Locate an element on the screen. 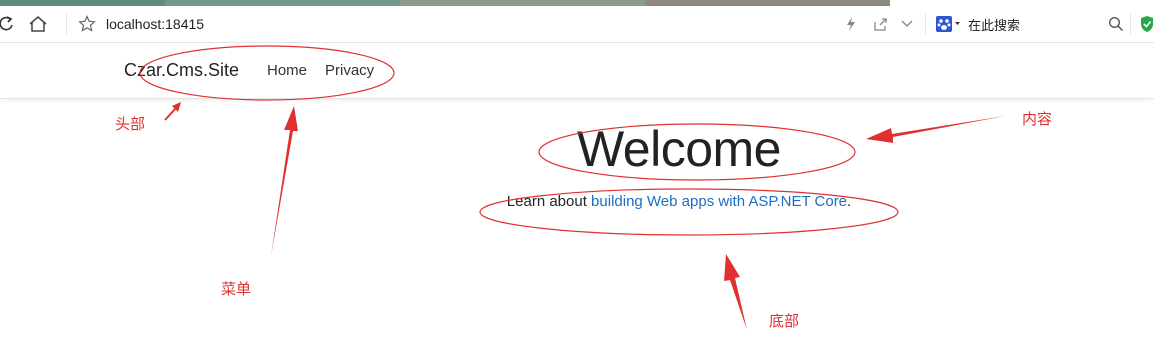 The height and width of the screenshot is (347, 1154). content-highlight-ellipse is located at coordinates (697, 152).